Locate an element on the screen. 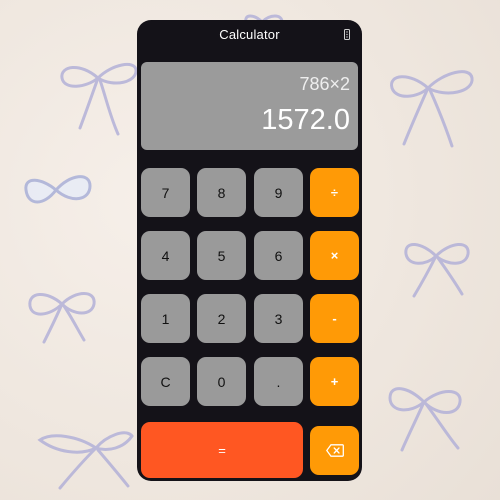 This screenshot has width=500, height=500. title-bar: Calculator is located at coordinates (249, 35).